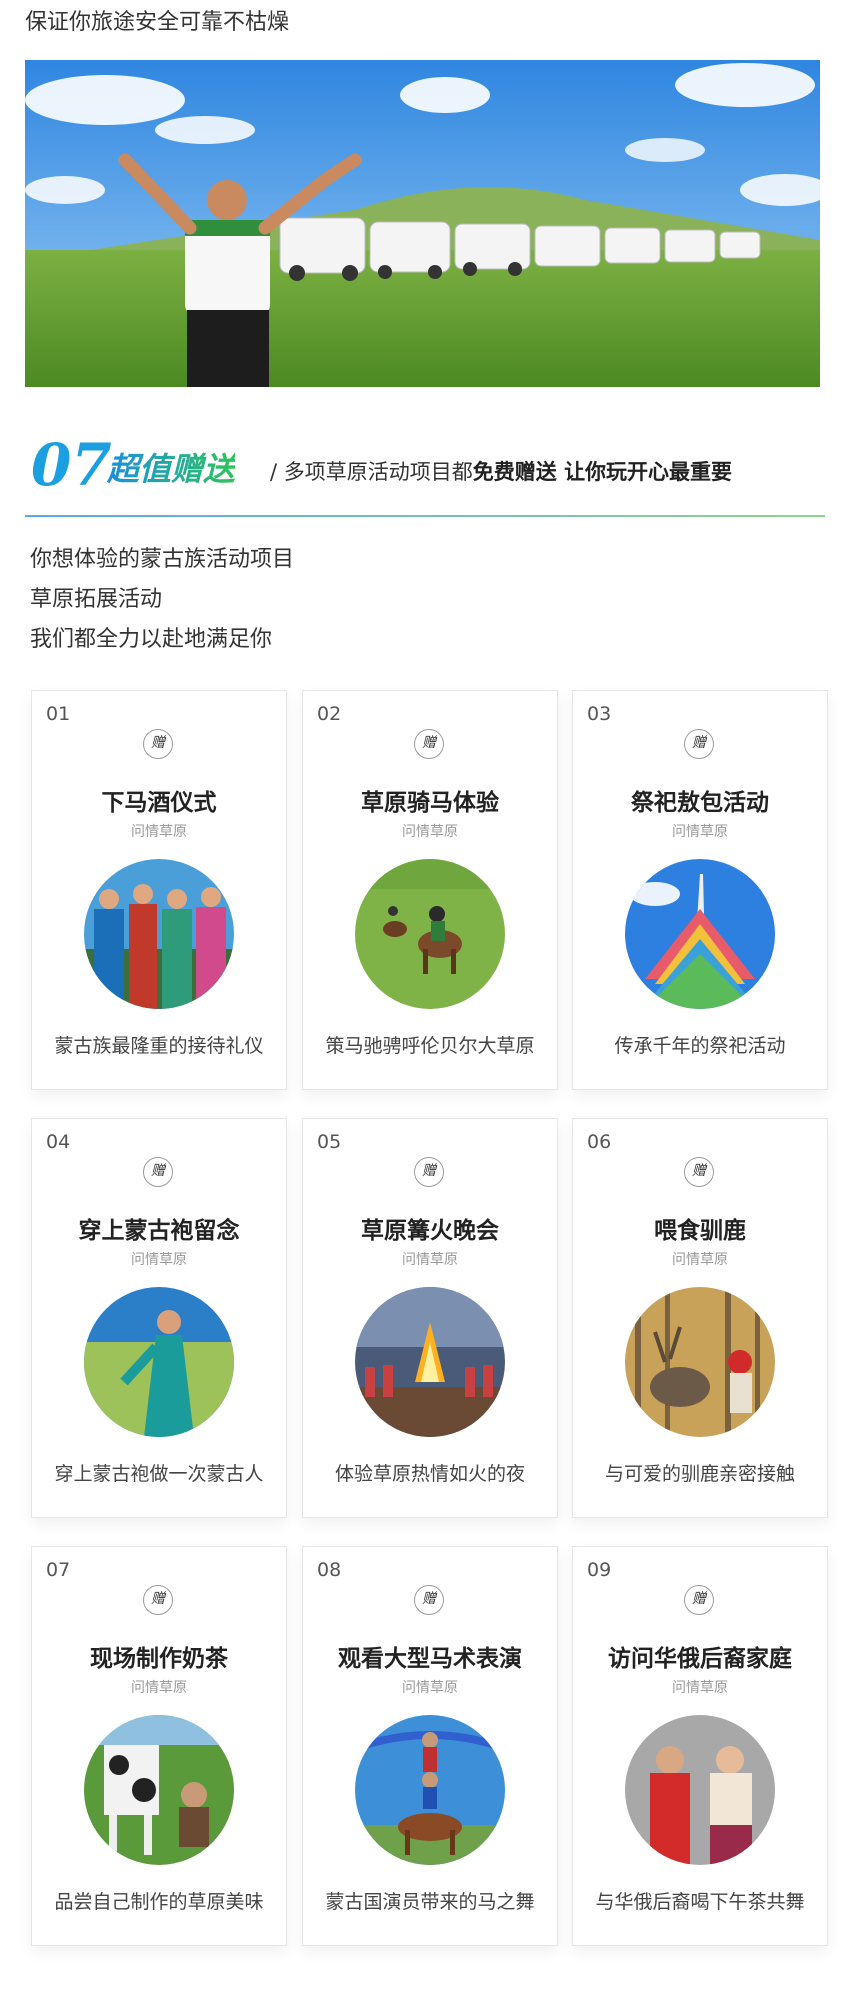 Image resolution: width=859 pixels, height=2000 pixels. What do you see at coordinates (159, 1902) in the screenshot?
I see `card-caption: 品尝自己制作的草原美味` at bounding box center [159, 1902].